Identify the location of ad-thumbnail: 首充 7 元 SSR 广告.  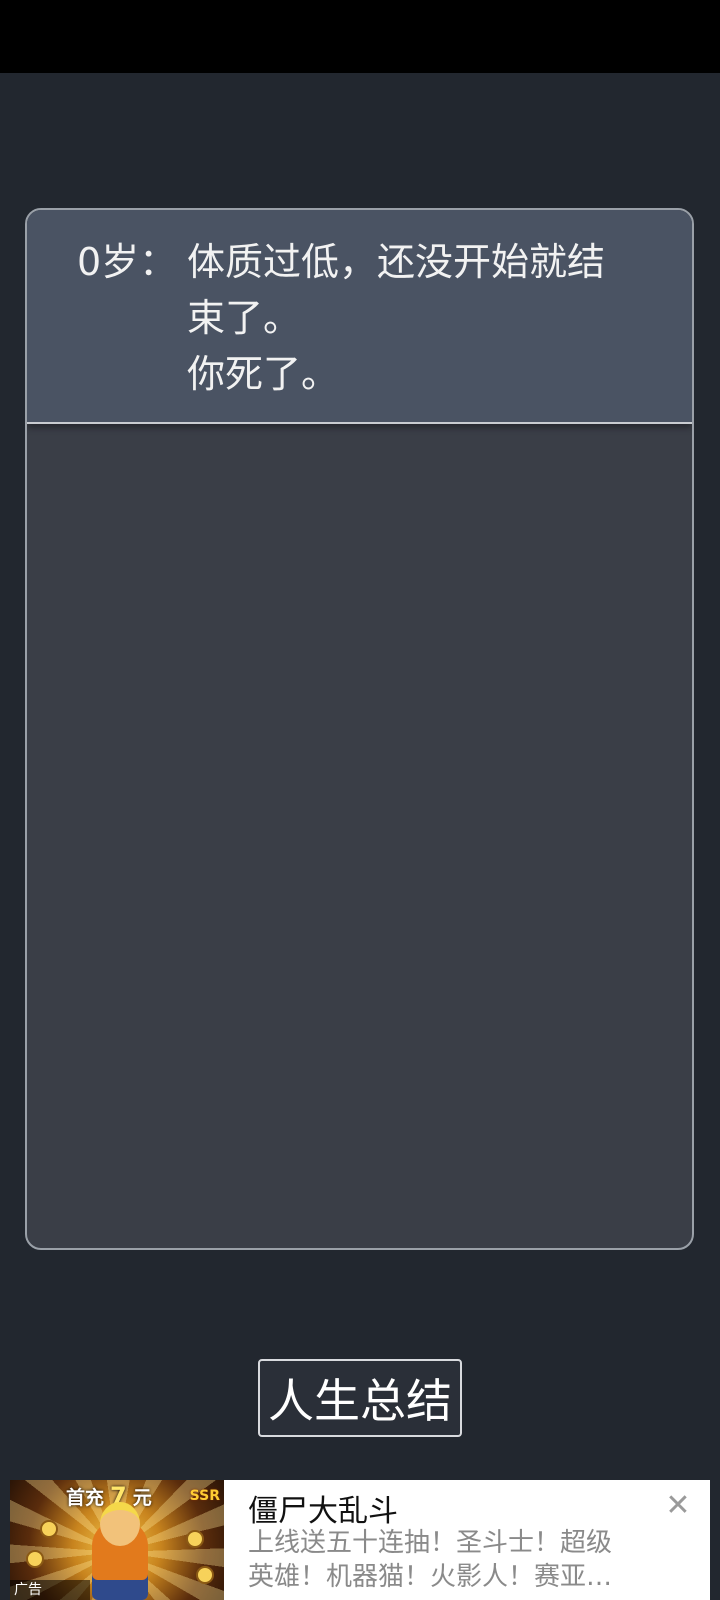
(117, 1540).